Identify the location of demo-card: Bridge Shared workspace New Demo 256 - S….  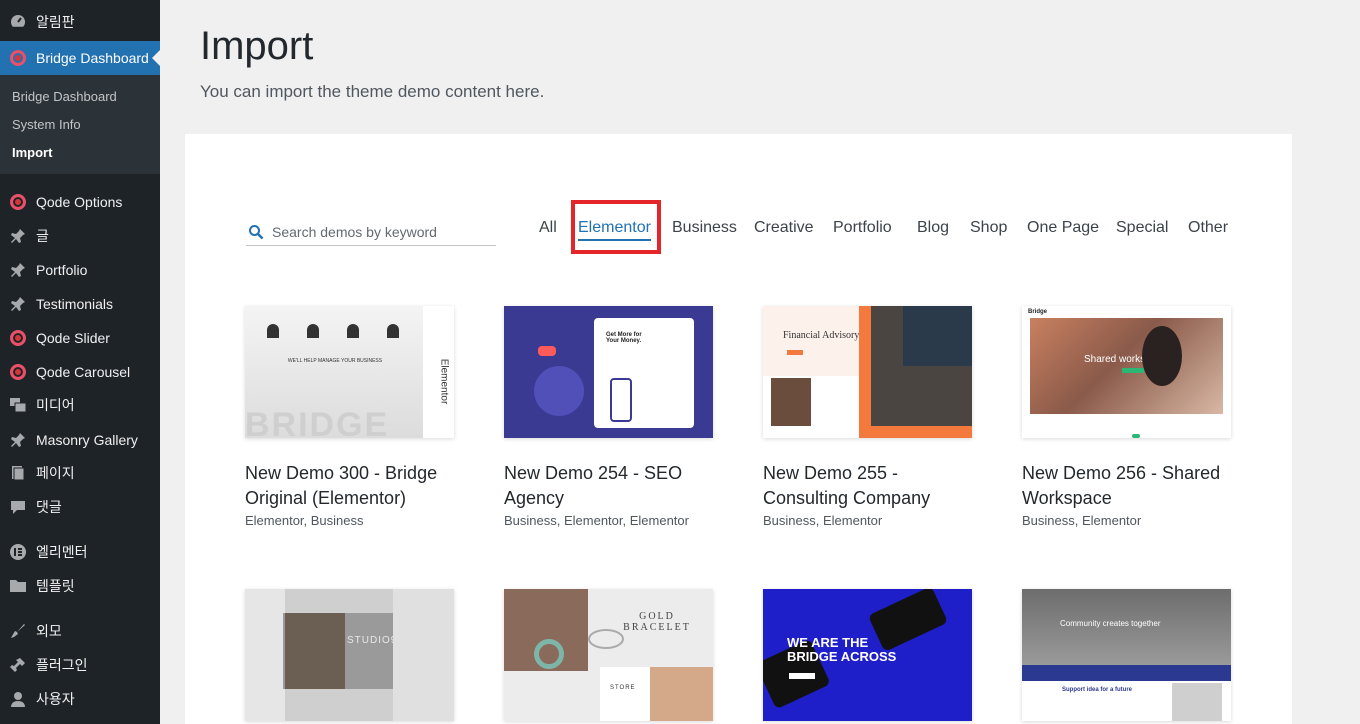
(1127, 417).